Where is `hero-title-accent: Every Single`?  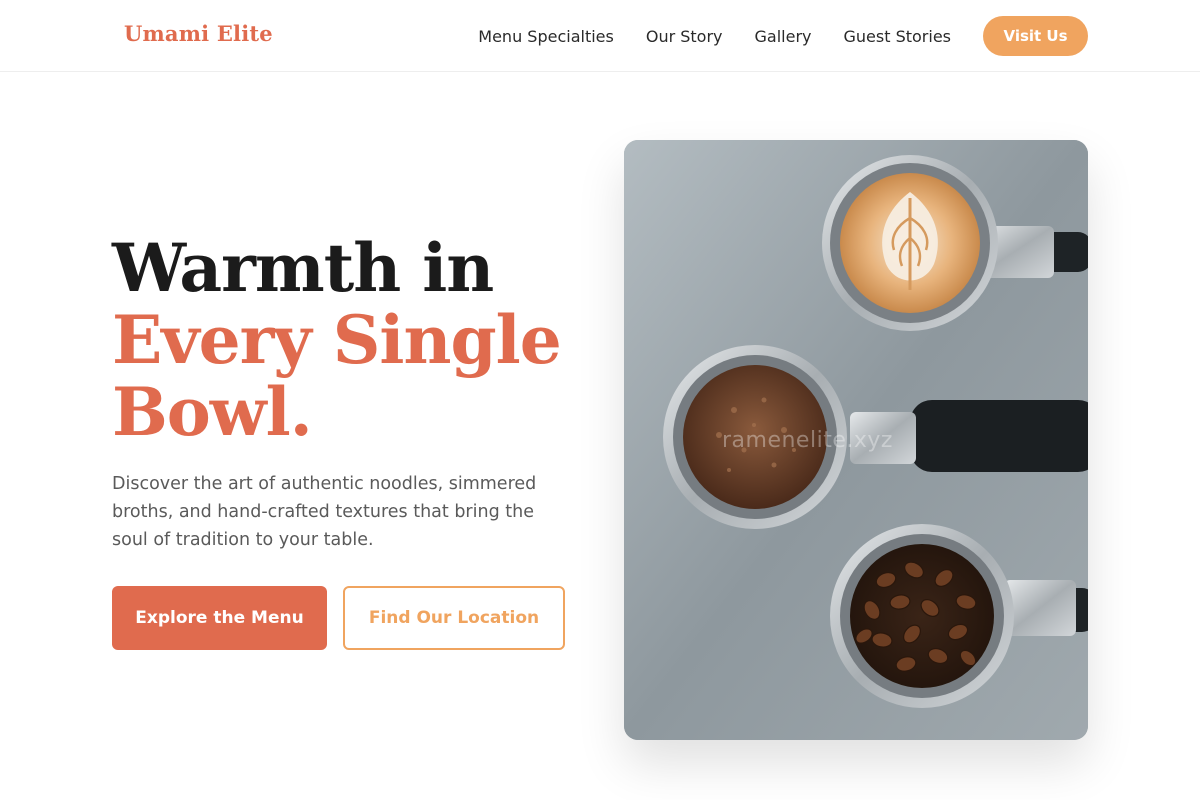
hero-title-accent: Every Single is located at coordinates (337, 340).